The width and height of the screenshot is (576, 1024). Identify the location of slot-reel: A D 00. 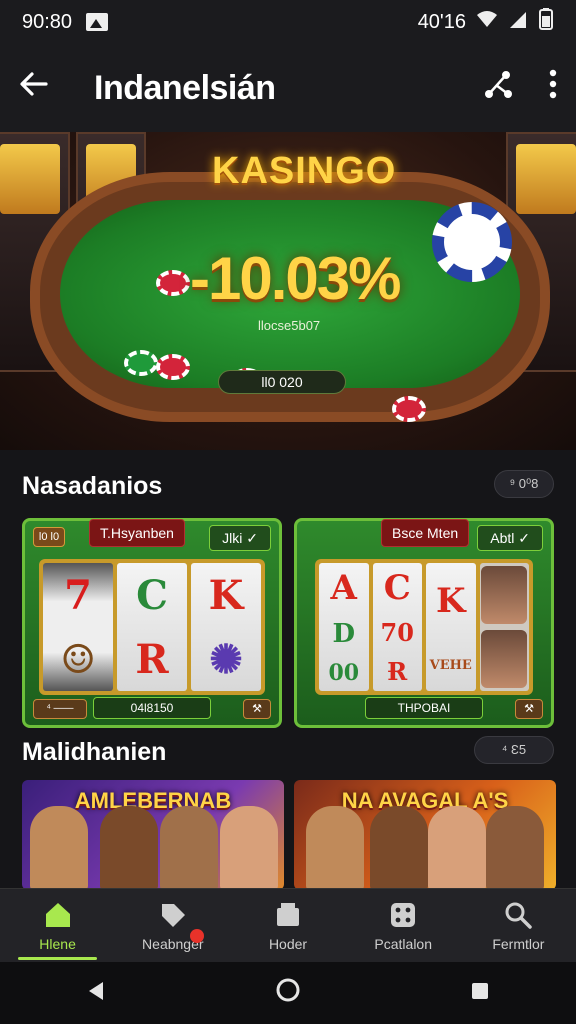
(344, 627).